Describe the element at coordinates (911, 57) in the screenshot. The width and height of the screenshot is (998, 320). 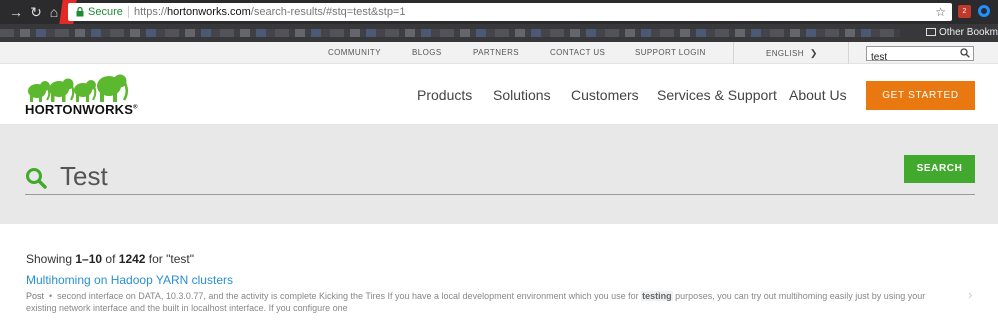
I see `site-search-input` at that location.